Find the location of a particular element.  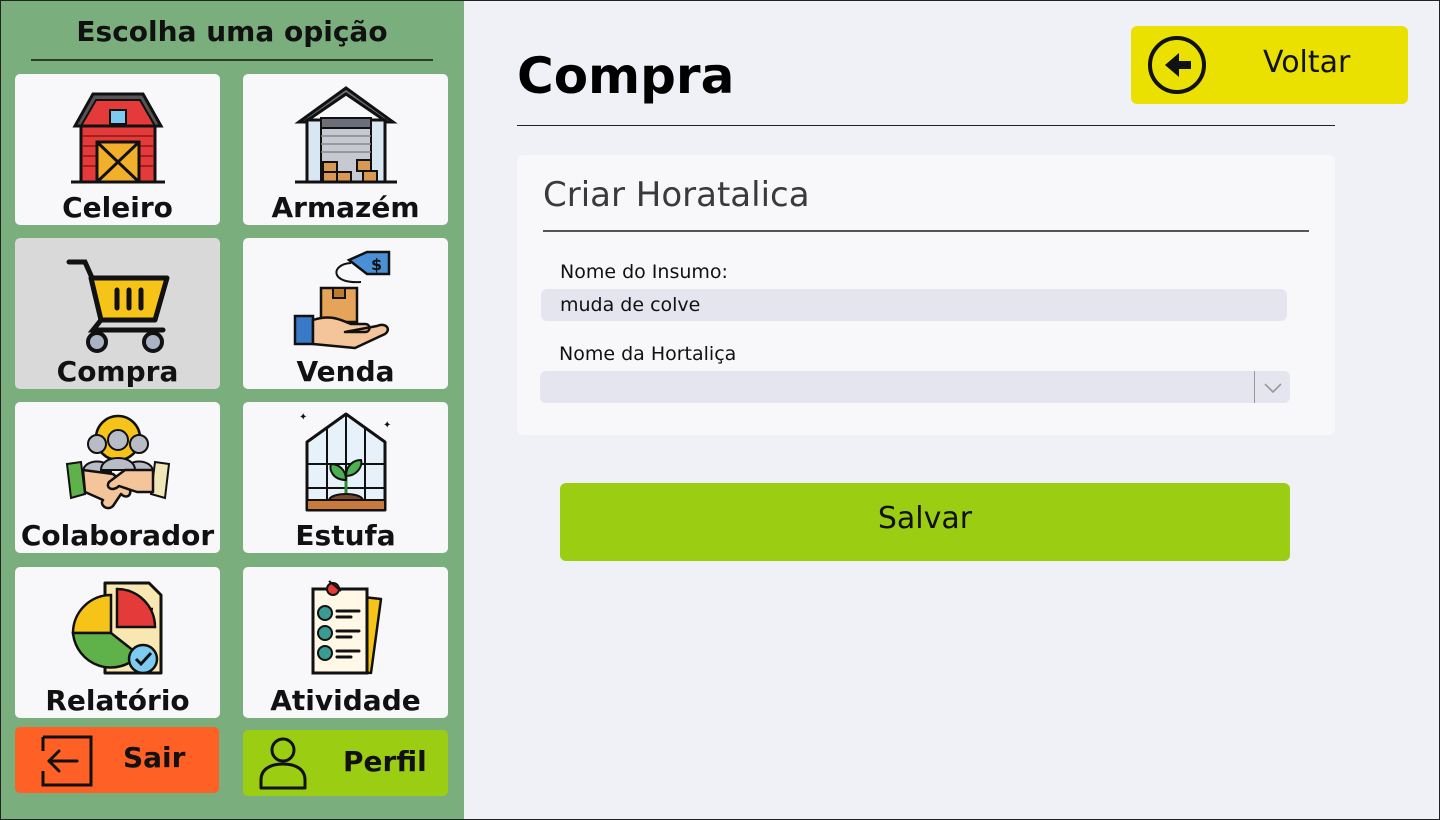

menu-tile-compra: Compra is located at coordinates (117, 313).